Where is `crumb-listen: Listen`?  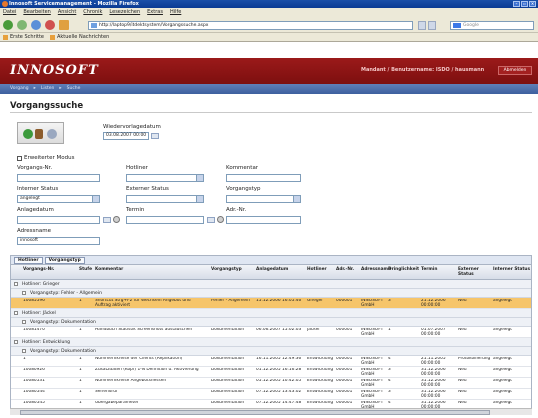
crumb-listen: Listen is located at coordinates (48, 89).